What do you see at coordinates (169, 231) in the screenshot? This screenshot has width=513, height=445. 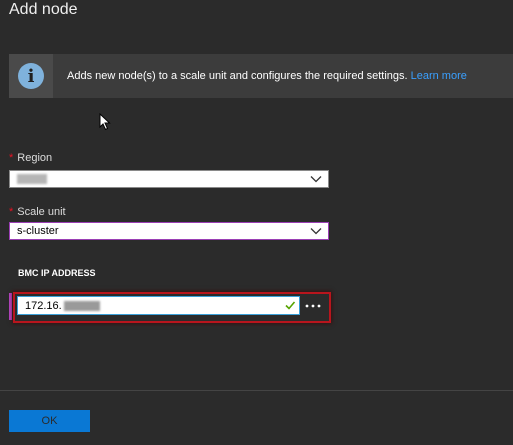 I see `scale-unit-select: s-cluster` at bounding box center [169, 231].